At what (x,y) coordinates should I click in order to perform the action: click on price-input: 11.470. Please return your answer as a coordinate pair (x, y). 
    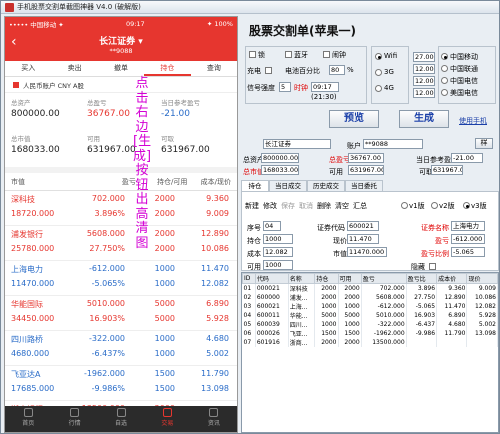
    Looking at the image, I should click on (363, 239).